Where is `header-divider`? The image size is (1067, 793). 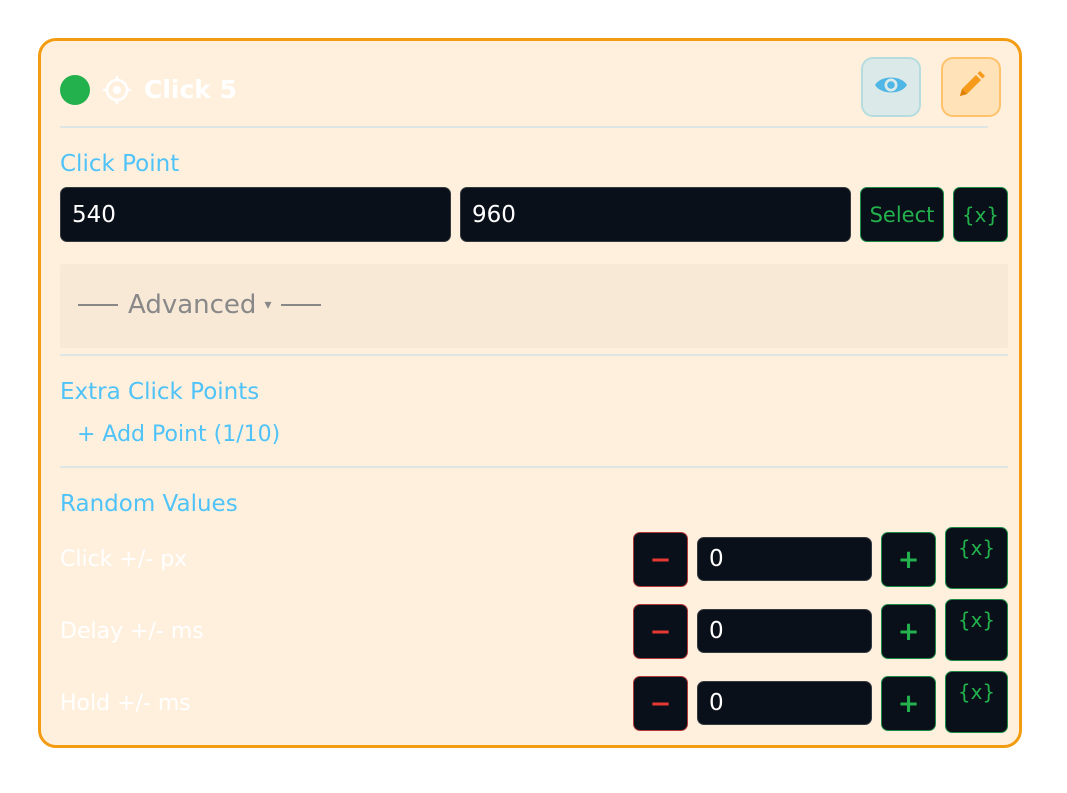
header-divider is located at coordinates (524, 127).